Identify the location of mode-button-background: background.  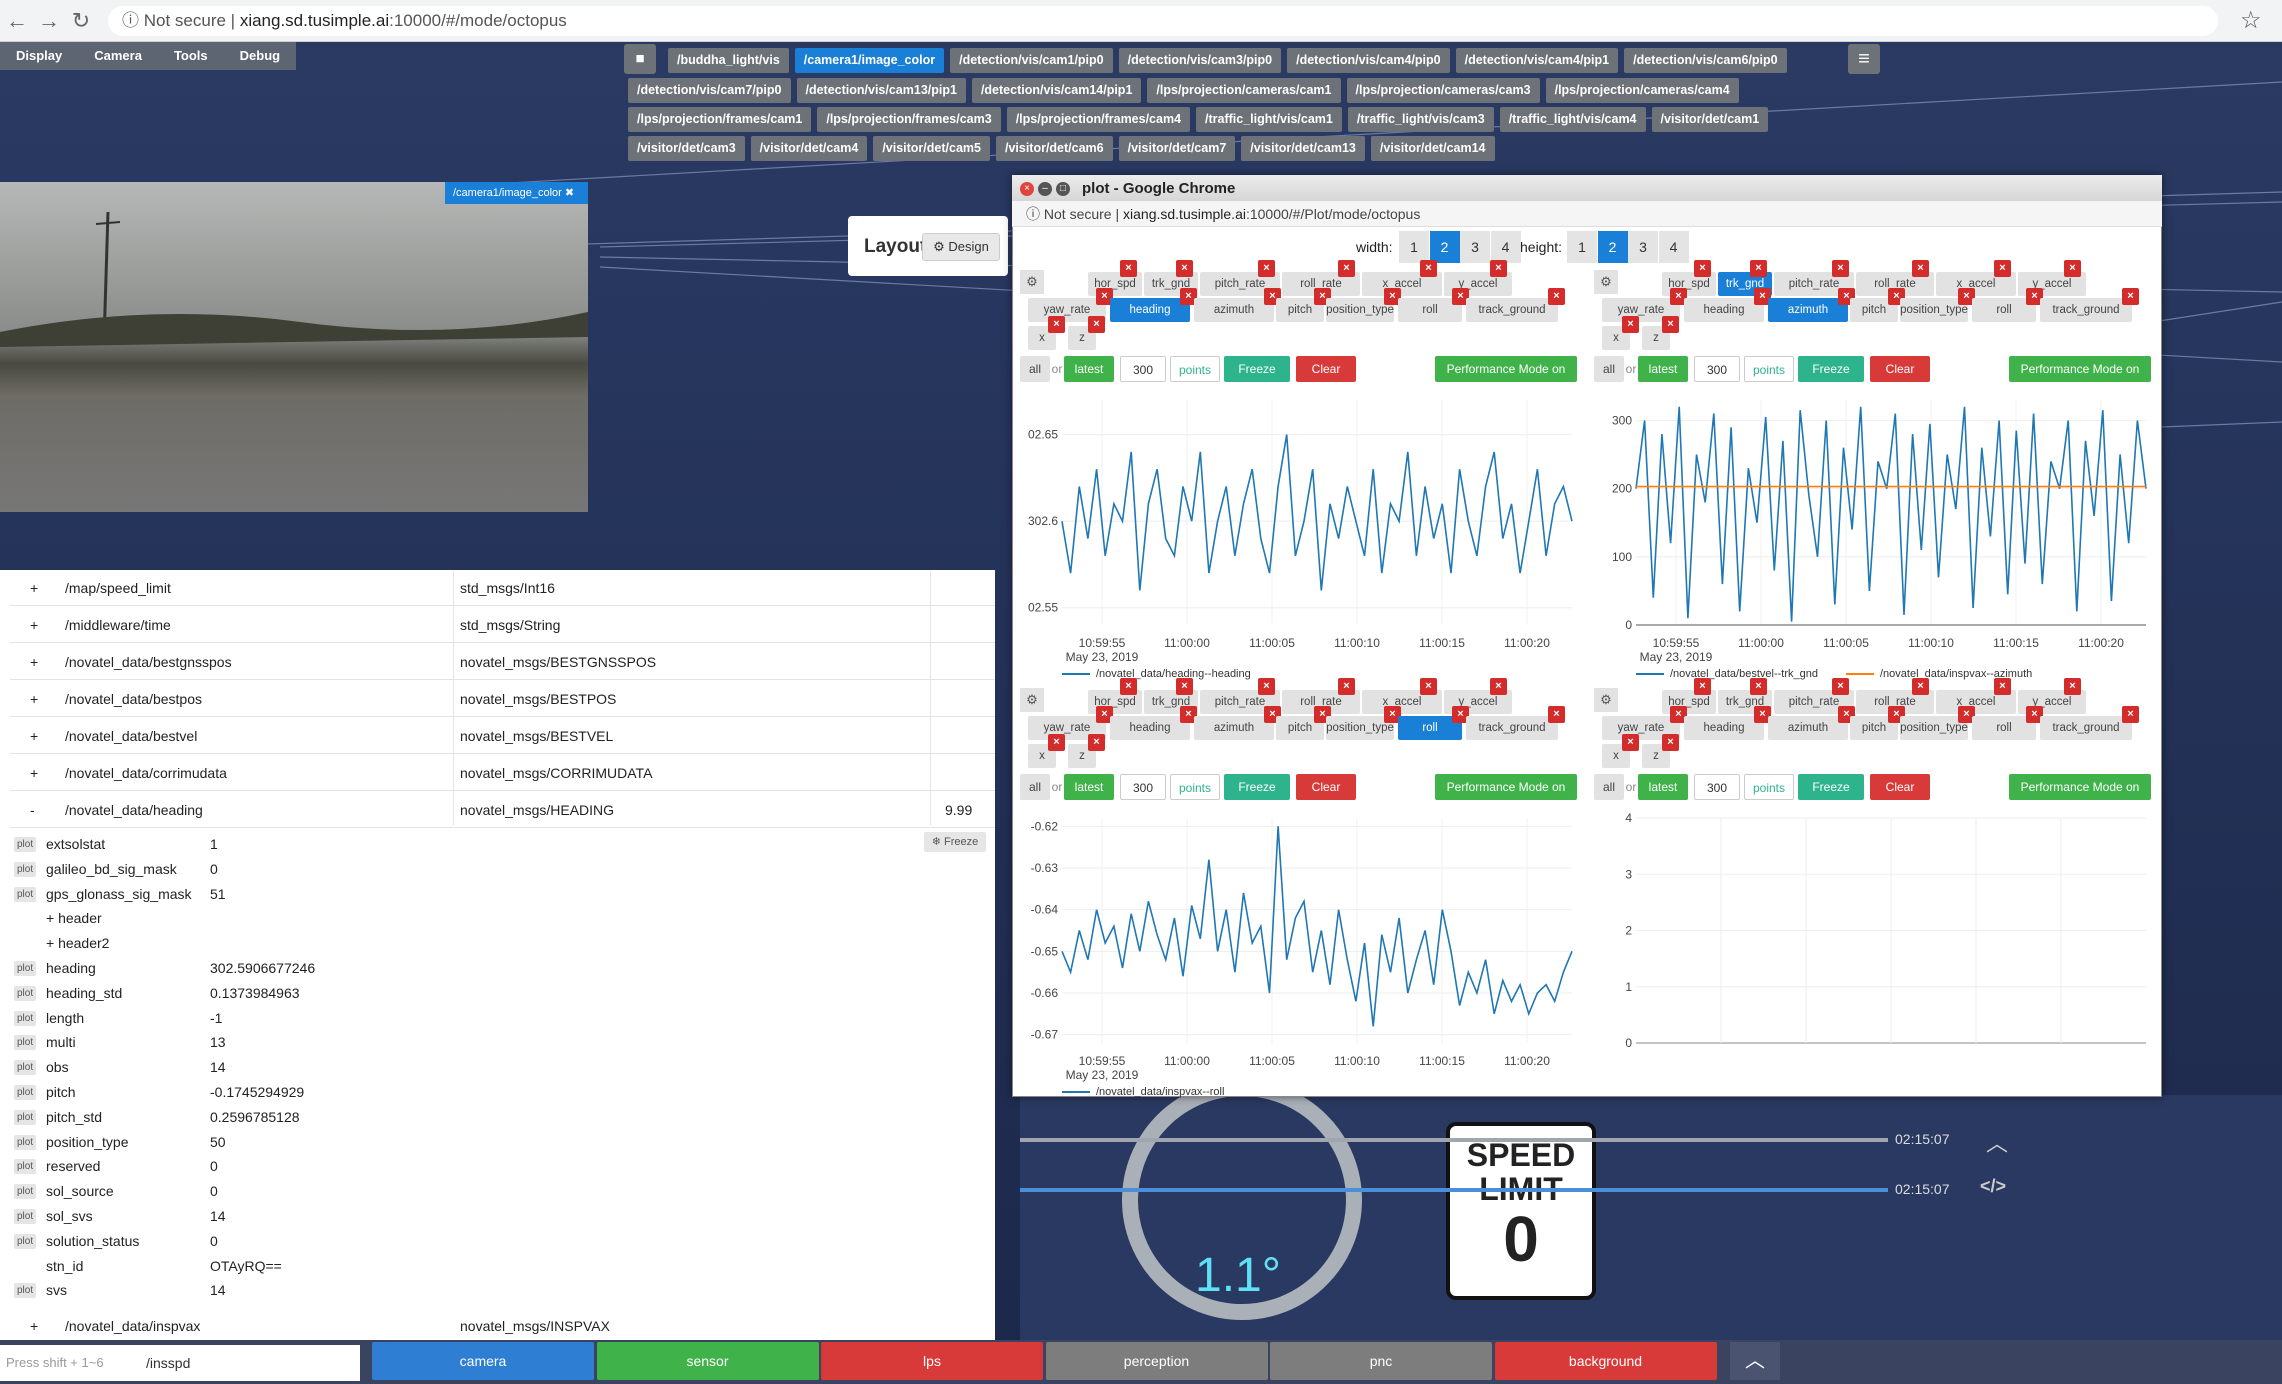
(1605, 1361).